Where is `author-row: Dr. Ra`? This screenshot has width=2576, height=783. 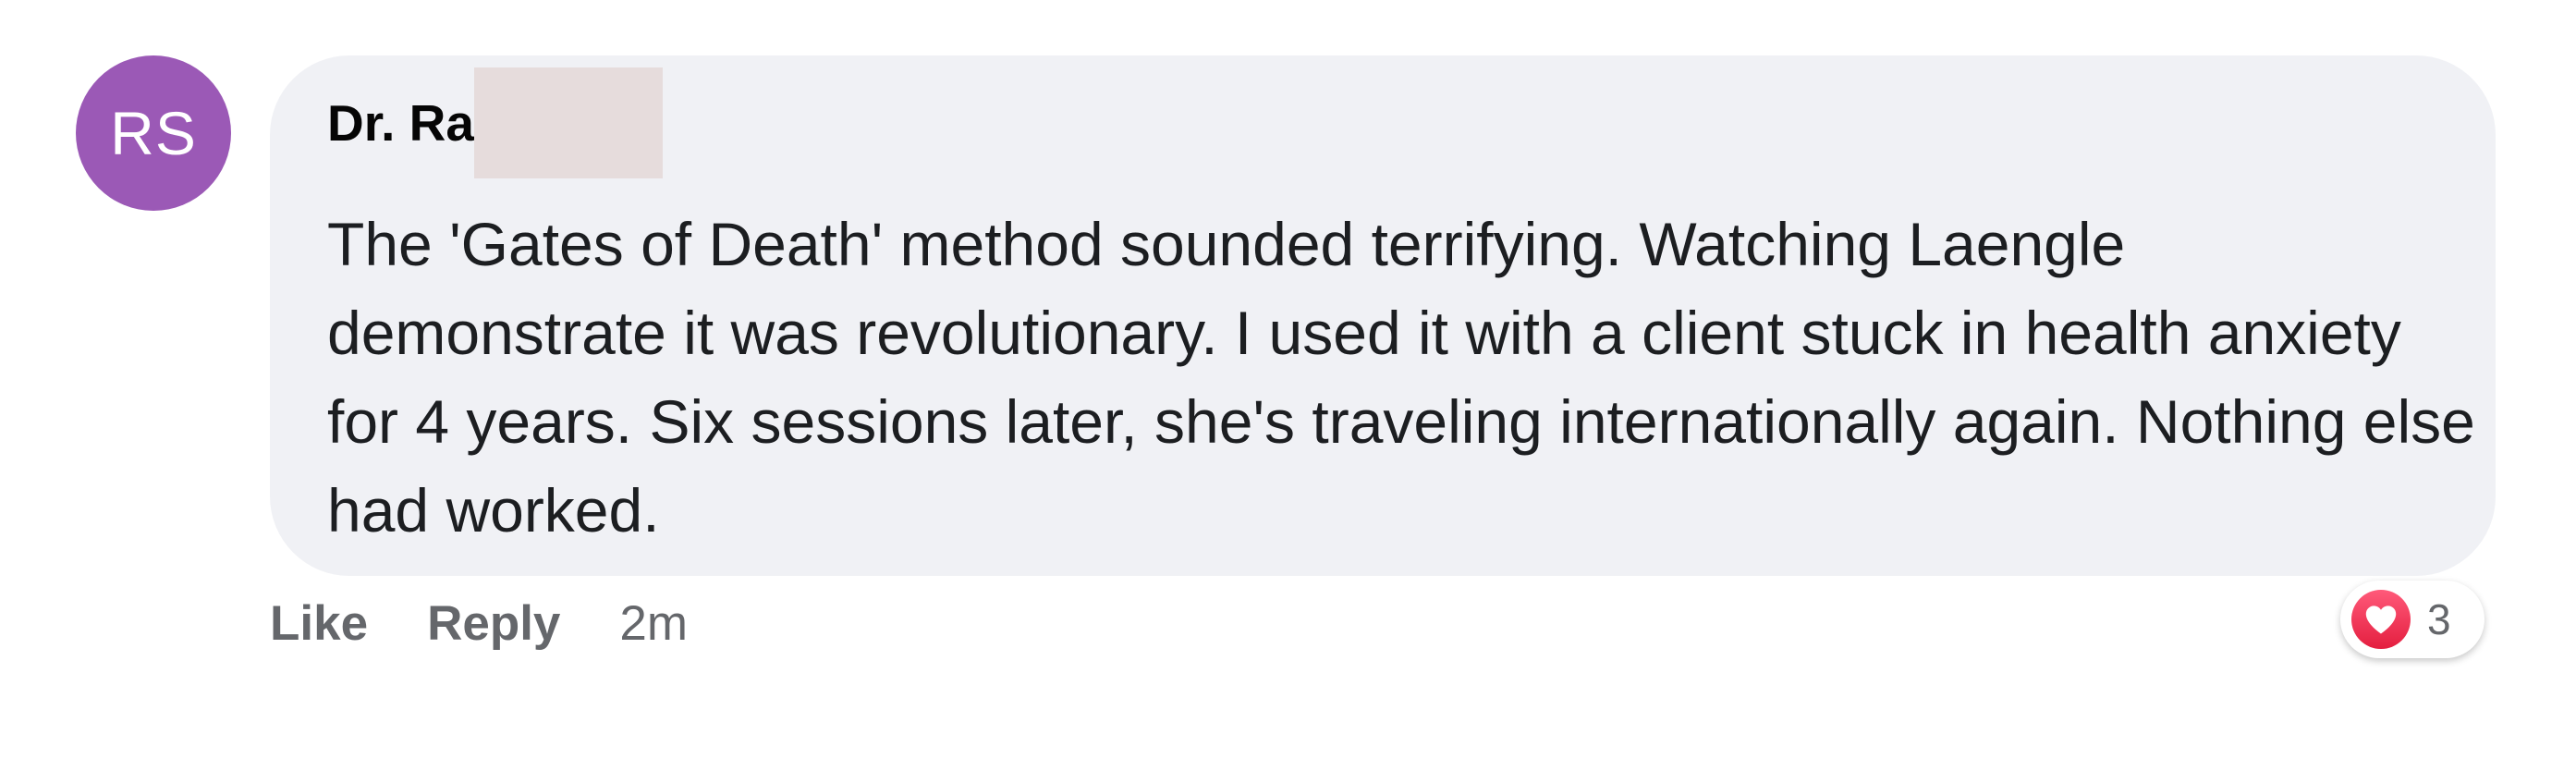
author-row: Dr. Ra is located at coordinates (495, 123).